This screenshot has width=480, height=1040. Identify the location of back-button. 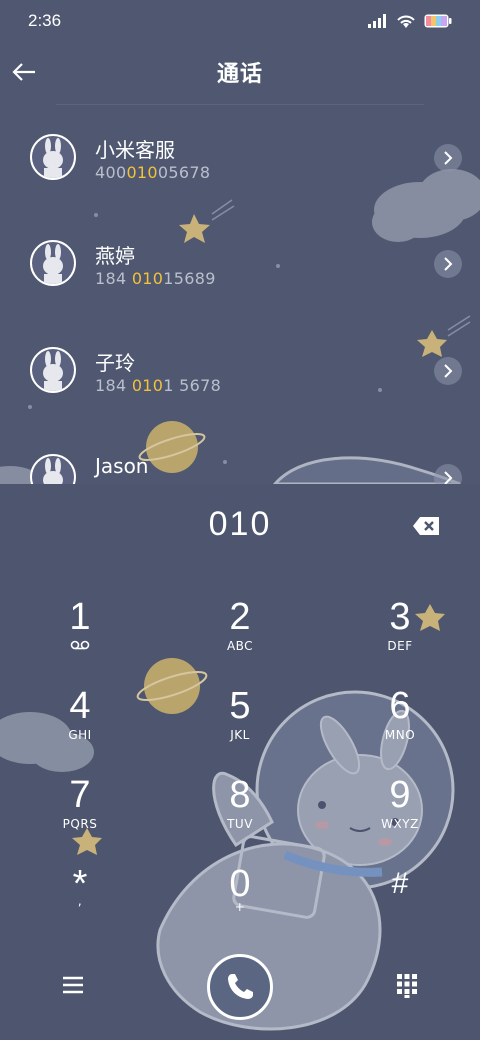
(24, 72).